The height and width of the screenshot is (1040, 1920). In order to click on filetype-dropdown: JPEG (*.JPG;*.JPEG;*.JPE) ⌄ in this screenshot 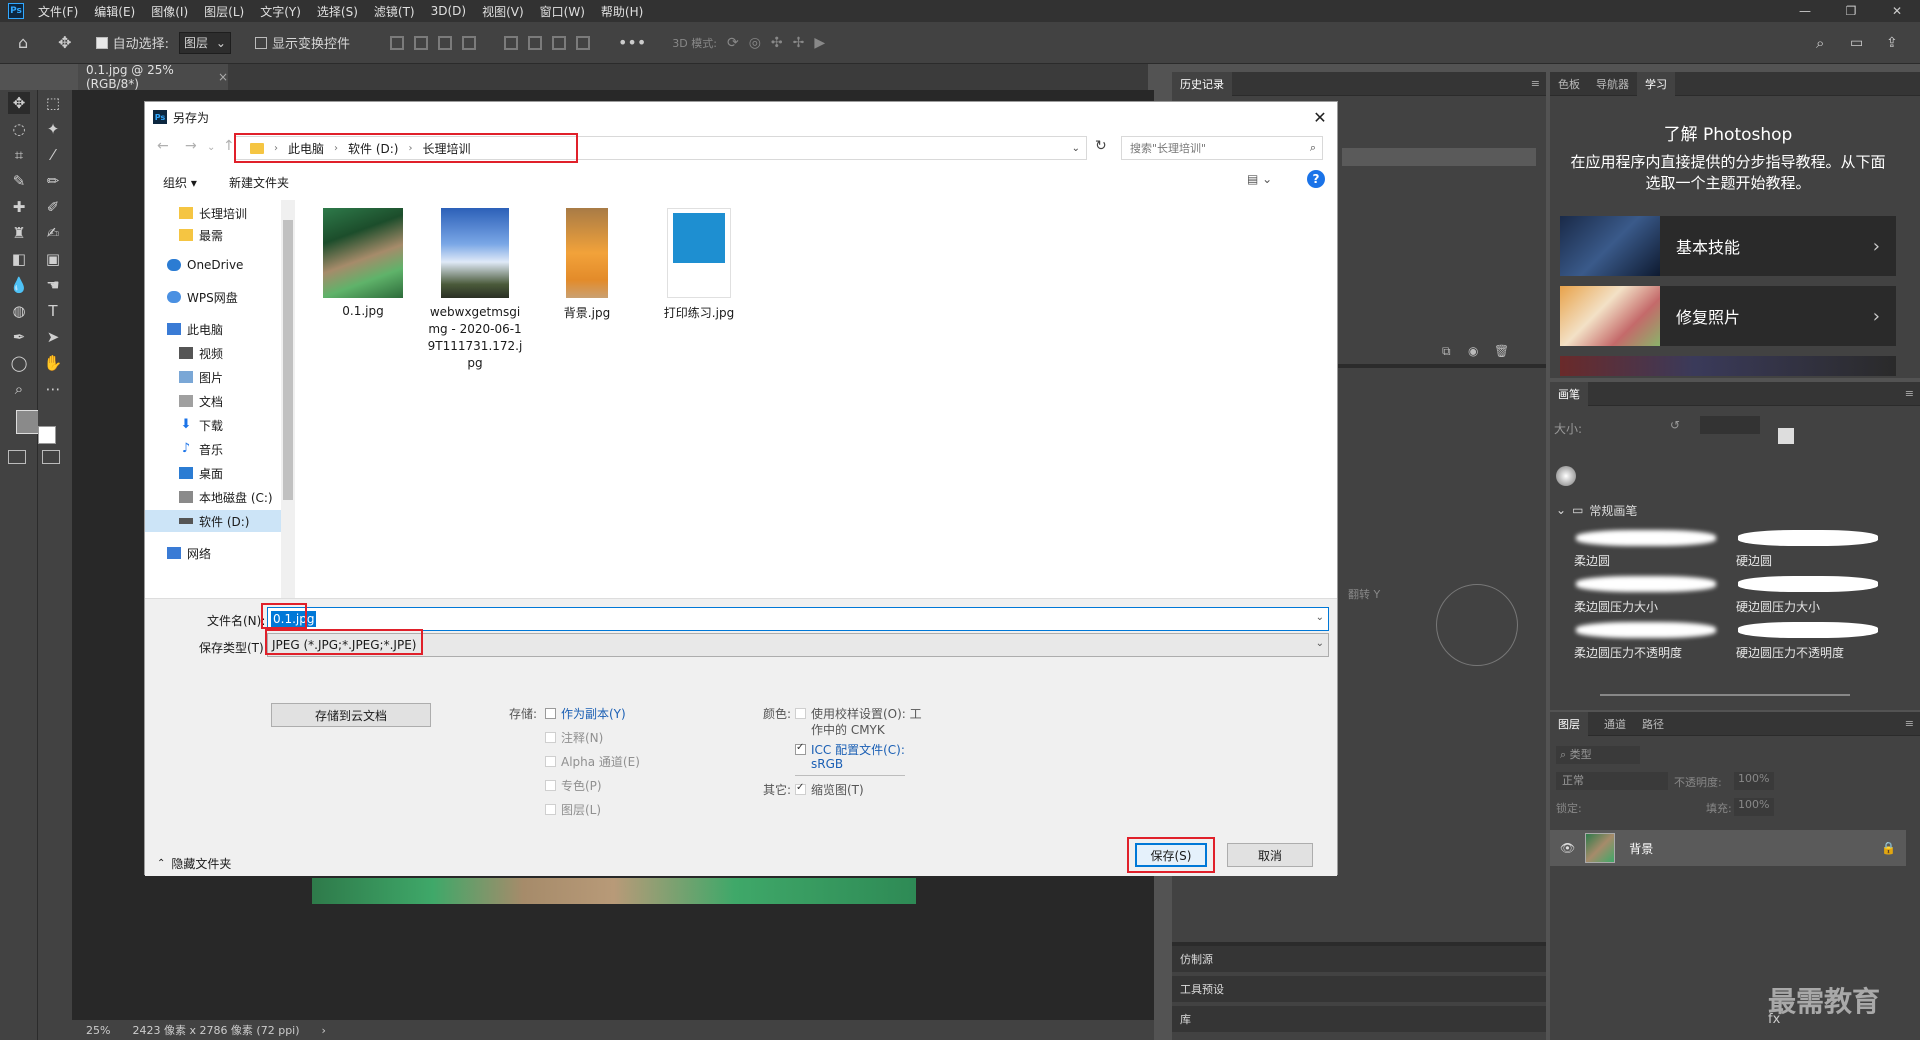, I will do `click(798, 645)`.